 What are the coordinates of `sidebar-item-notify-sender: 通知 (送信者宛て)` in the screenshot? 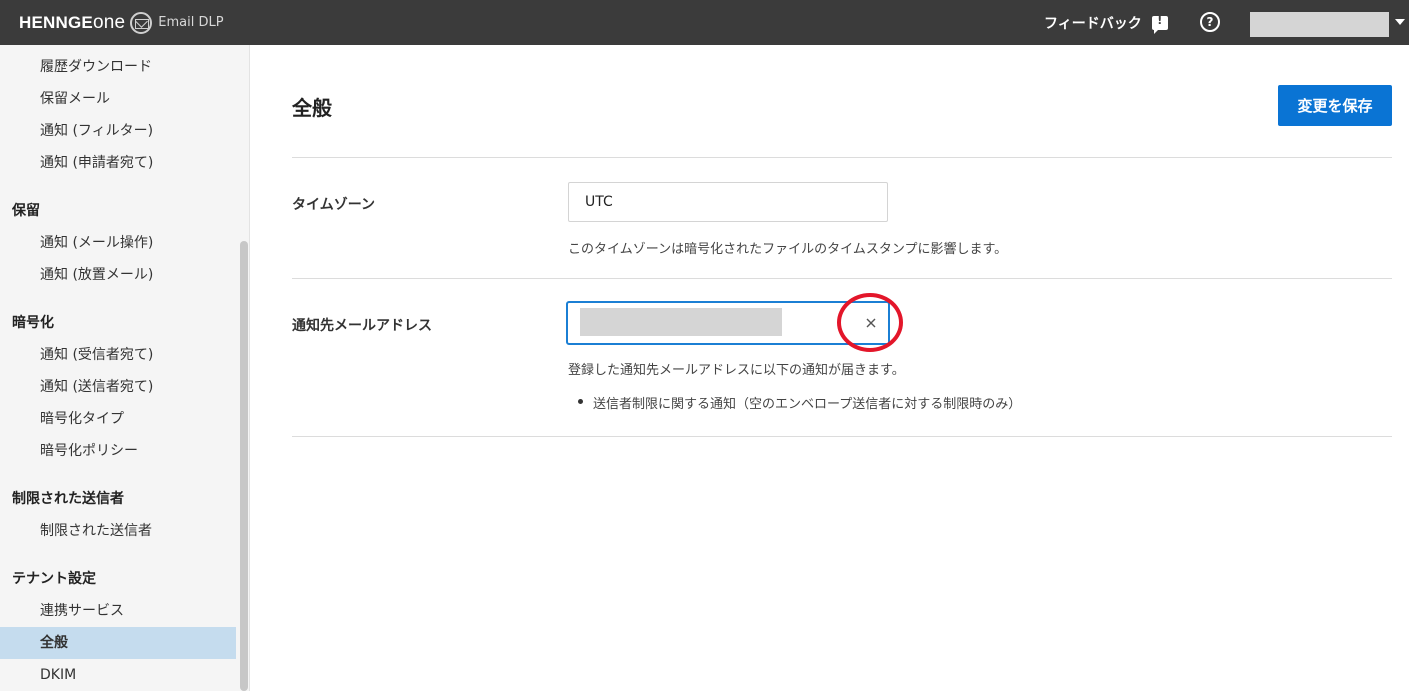 It's located at (118, 387).